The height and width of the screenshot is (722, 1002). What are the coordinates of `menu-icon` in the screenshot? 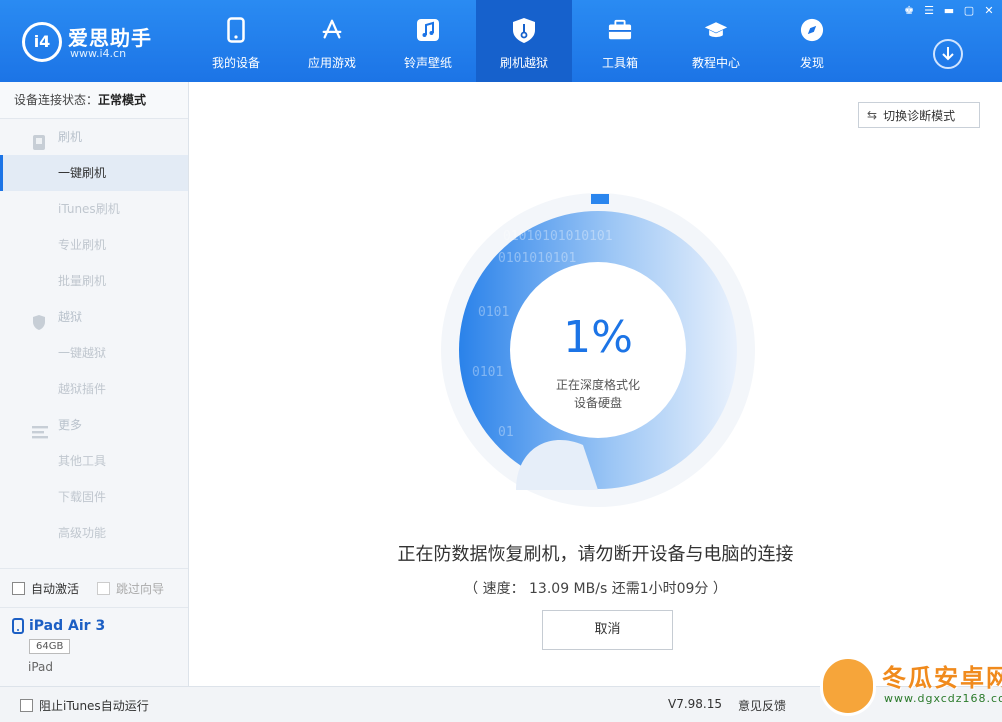 It's located at (40, 428).